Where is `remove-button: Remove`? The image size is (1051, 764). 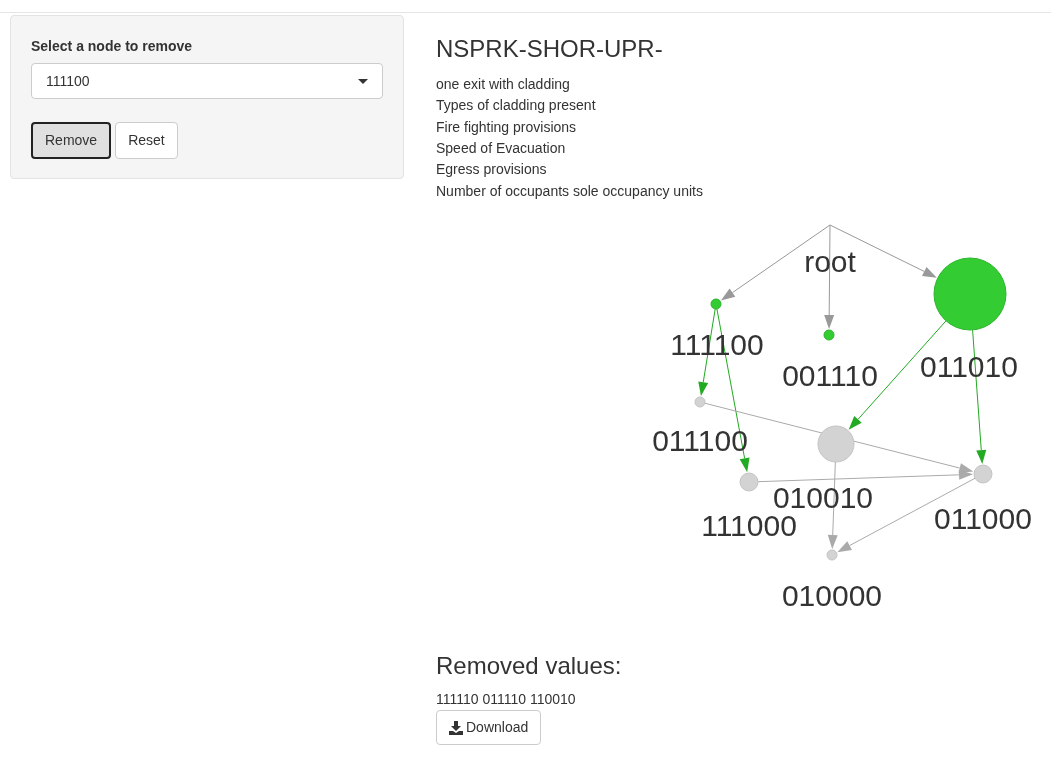 remove-button: Remove is located at coordinates (71, 140).